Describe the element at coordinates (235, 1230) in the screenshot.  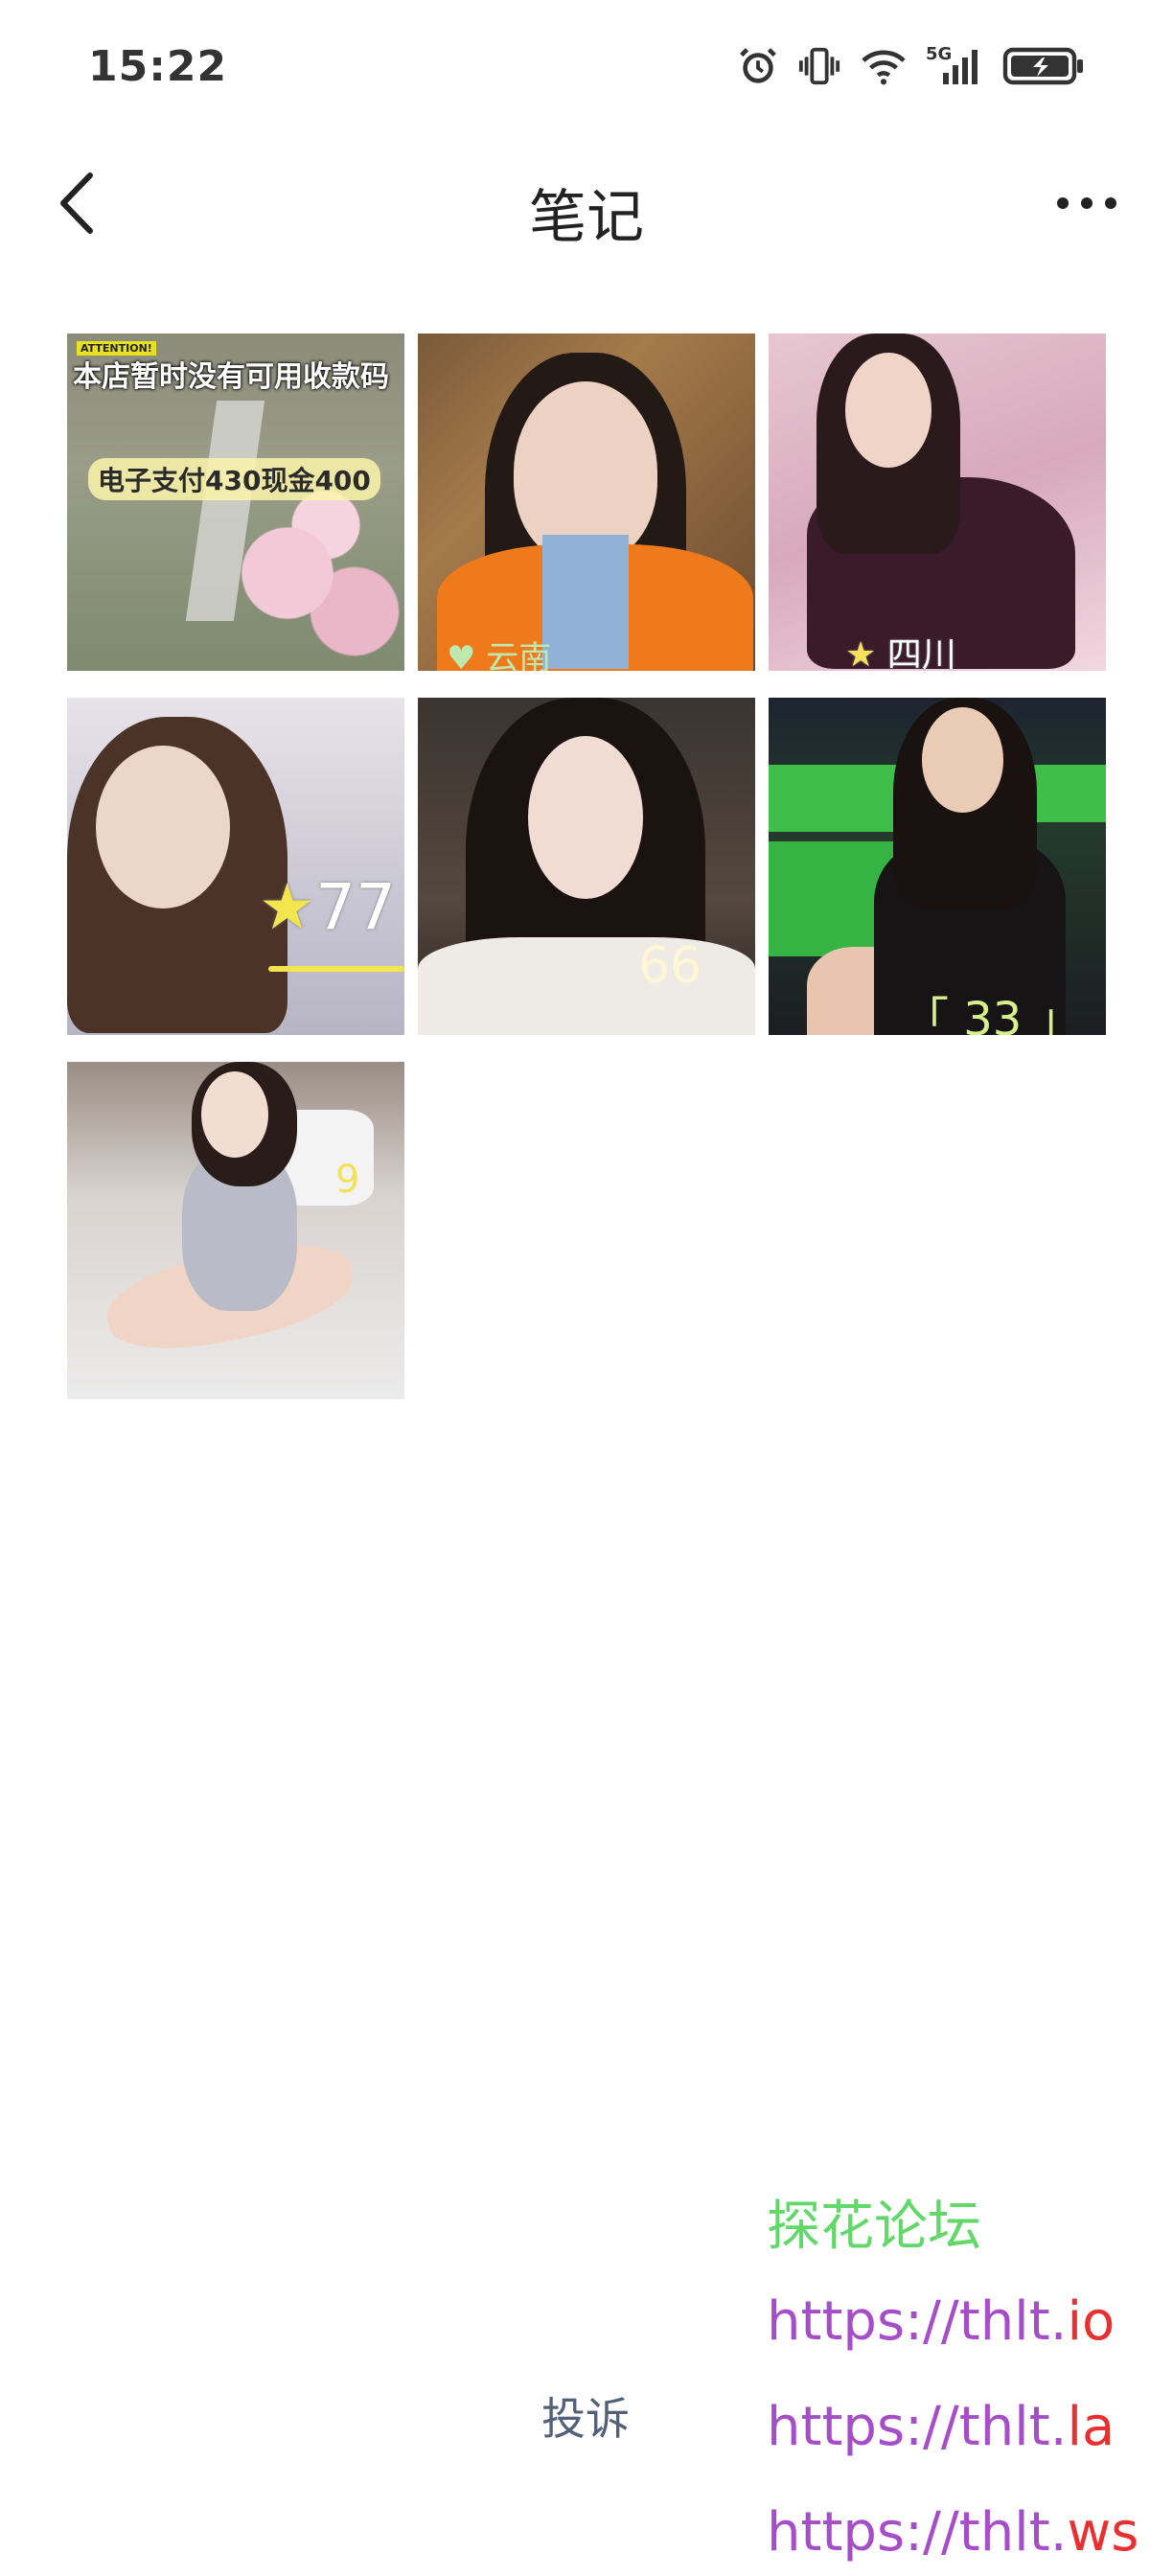
I see `photo-tile: 9` at that location.